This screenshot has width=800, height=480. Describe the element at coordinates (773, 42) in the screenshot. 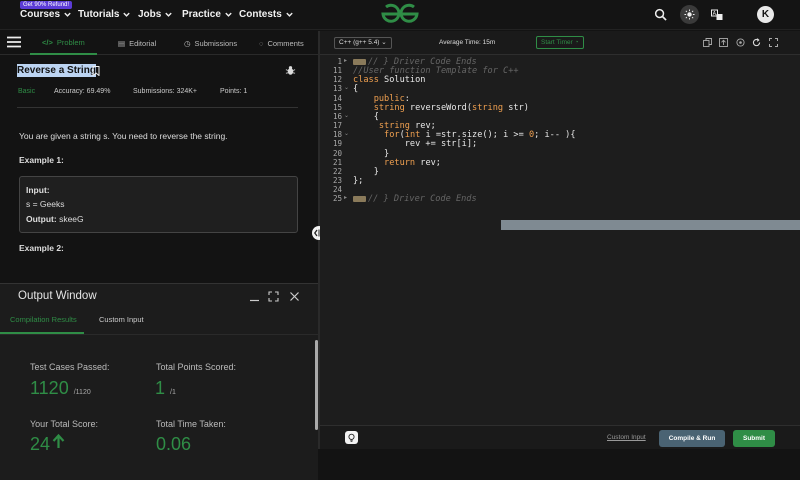

I see `fullscreen-icon` at that location.